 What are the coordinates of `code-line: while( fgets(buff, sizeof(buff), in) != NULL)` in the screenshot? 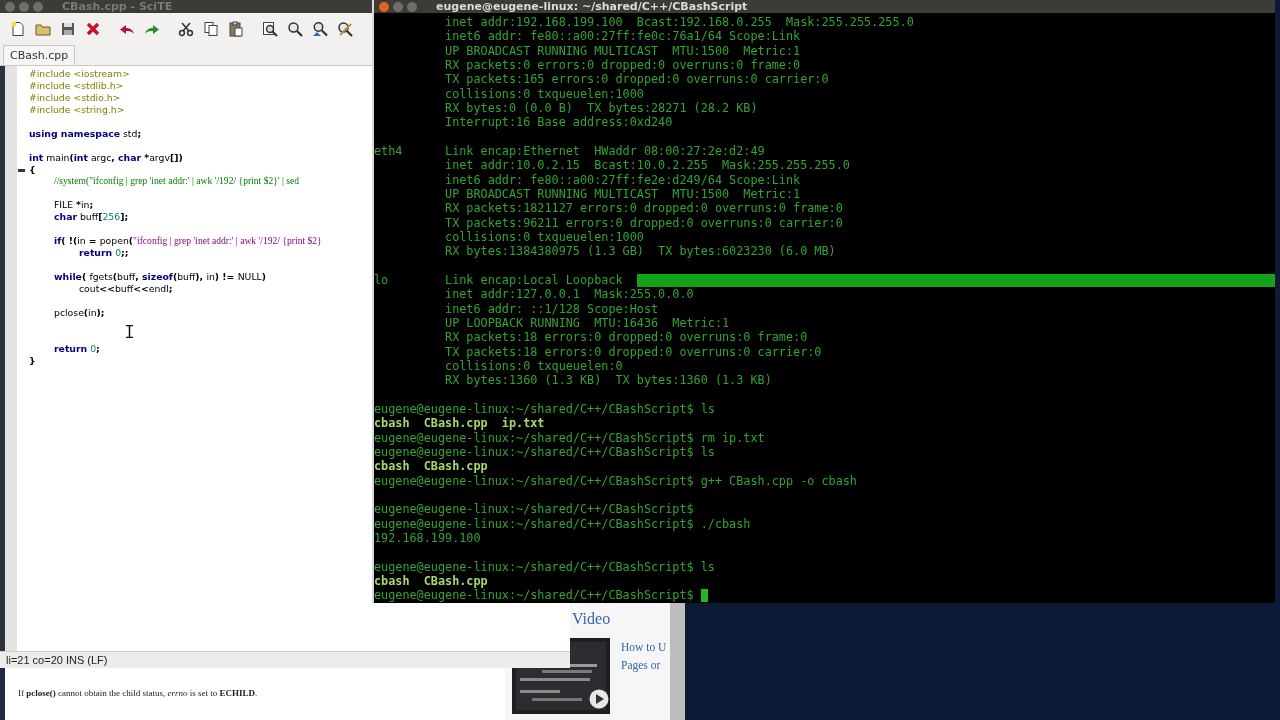 It's located at (159, 276).